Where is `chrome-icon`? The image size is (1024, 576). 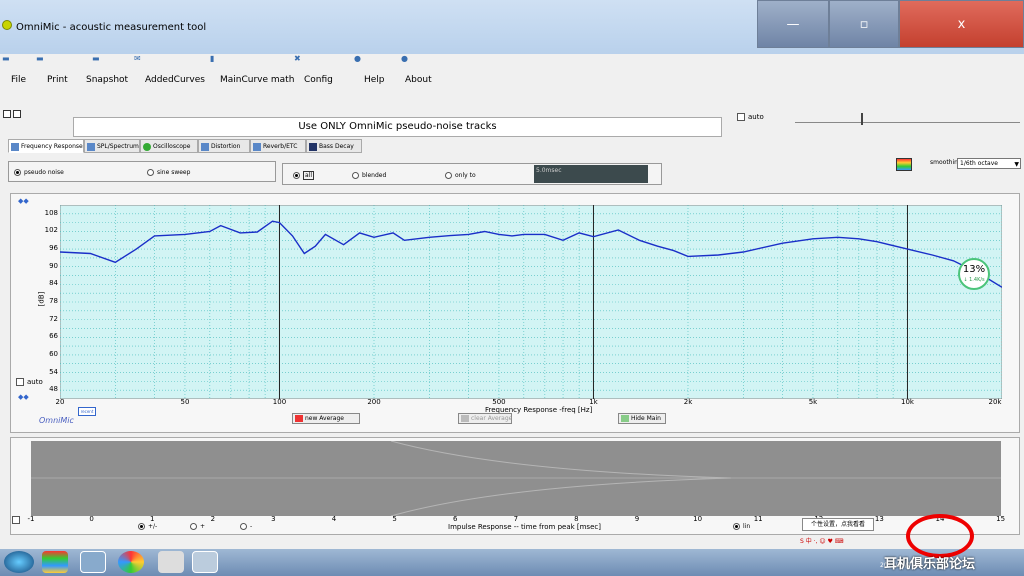
chrome-icon is located at coordinates (131, 562).